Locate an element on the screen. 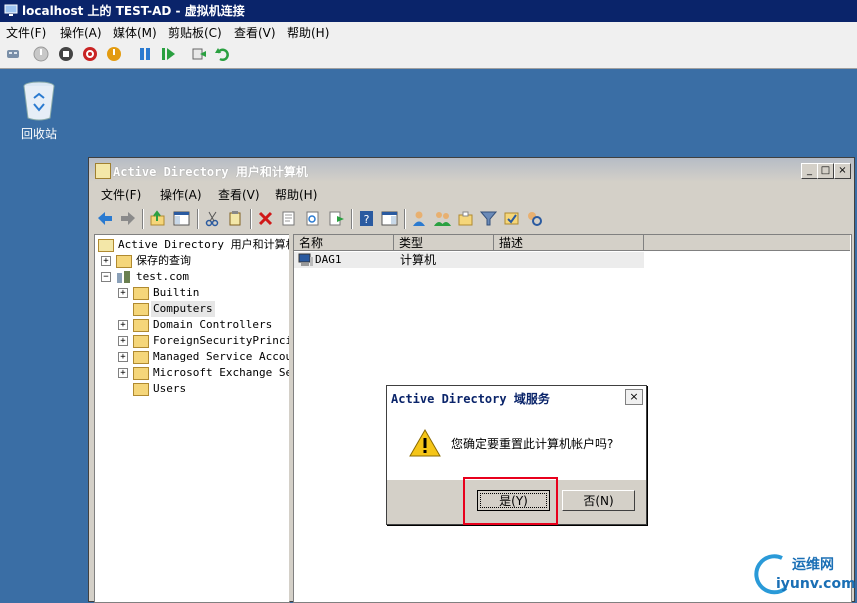 The image size is (857, 603). watermark-text-2: iyunv.com is located at coordinates (816, 584).